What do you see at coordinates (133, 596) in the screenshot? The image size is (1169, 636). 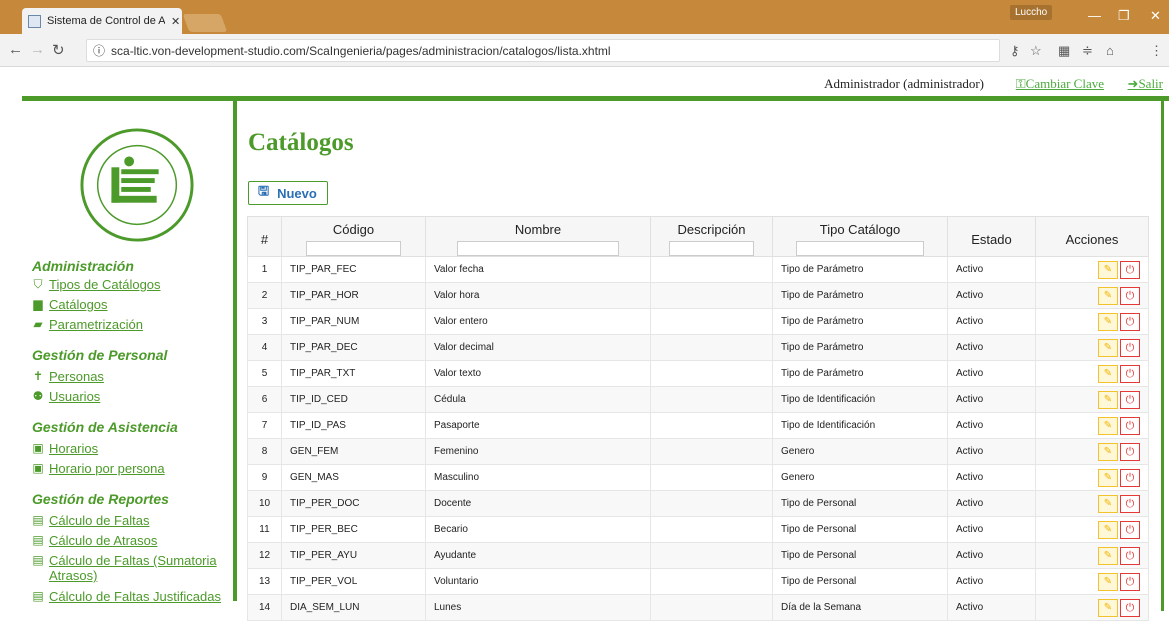 I see `sidebar-item-calculo-faltas-justificadas: ▤ Cálculo de Faltas Justificadas` at bounding box center [133, 596].